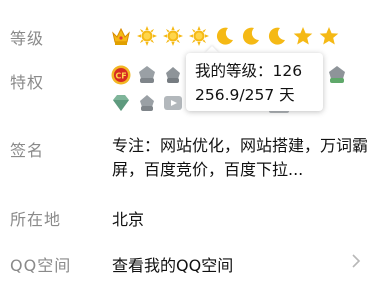 The image size is (391, 297). What do you see at coordinates (245, 95) in the screenshot?
I see `tooltip-days-text: 256.9/257 天` at bounding box center [245, 95].